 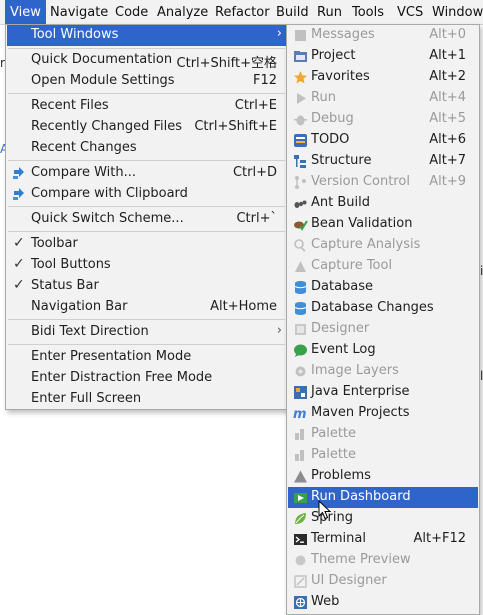 I want to click on tool-window-version-control: Version Control Alt+9, so click(x=383, y=182).